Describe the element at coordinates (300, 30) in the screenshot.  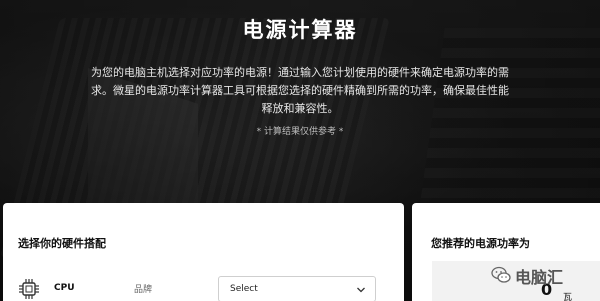
I see `page-title: 电源计算器` at that location.